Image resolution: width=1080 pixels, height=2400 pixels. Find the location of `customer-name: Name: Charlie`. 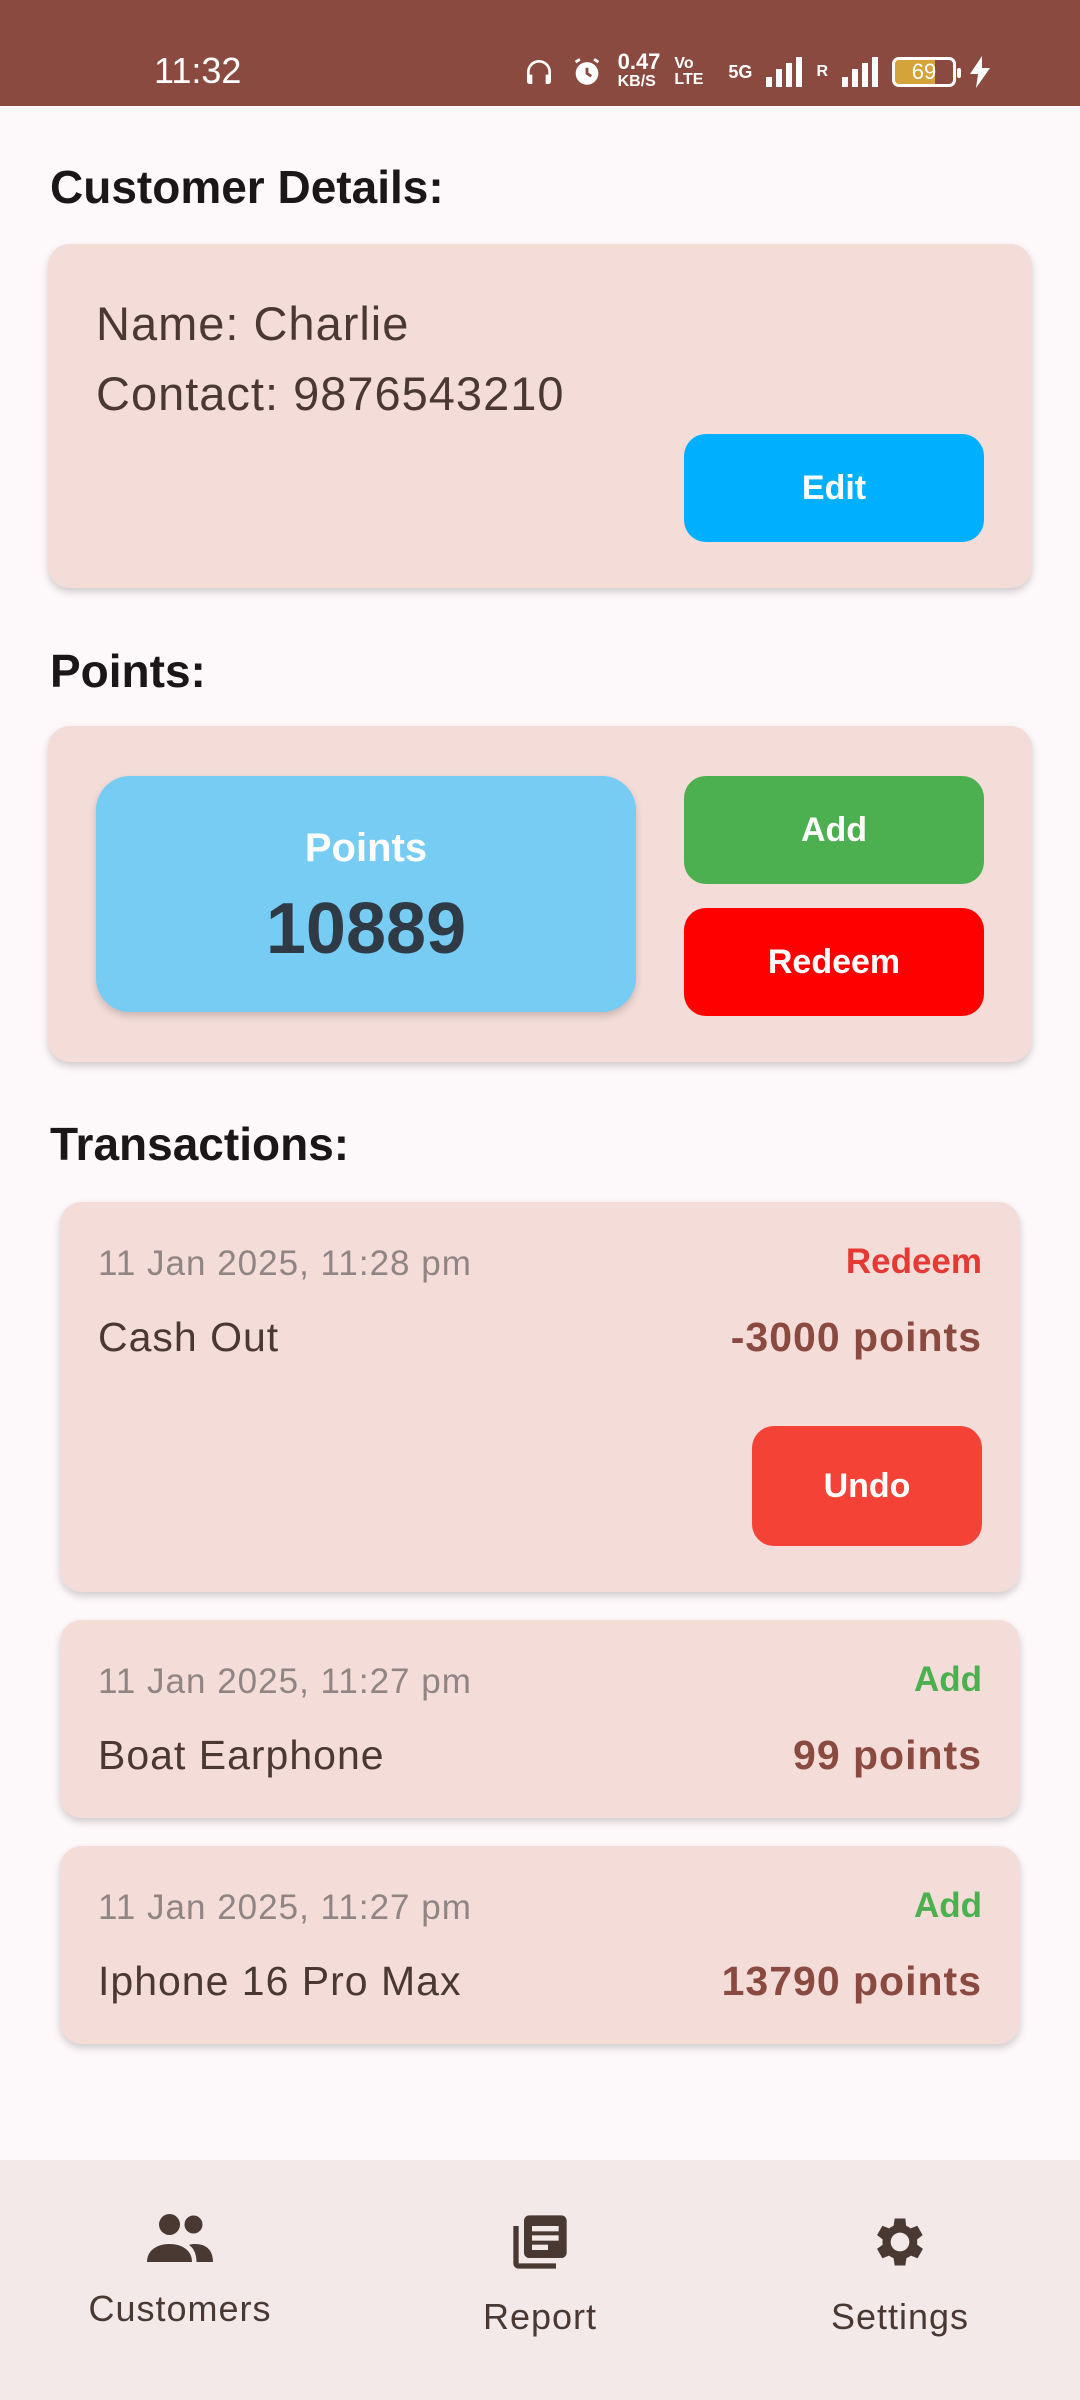

customer-name: Name: Charlie is located at coordinates (253, 323).